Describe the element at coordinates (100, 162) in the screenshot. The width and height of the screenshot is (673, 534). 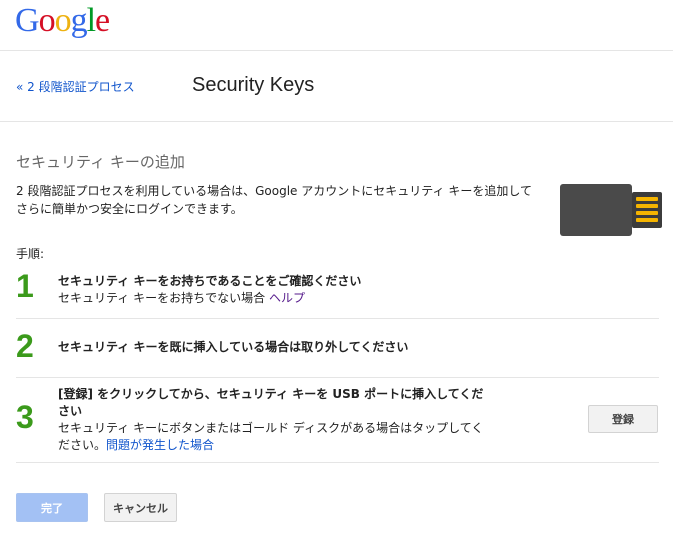
I see `section-title: セキュリティ キーの追加` at that location.